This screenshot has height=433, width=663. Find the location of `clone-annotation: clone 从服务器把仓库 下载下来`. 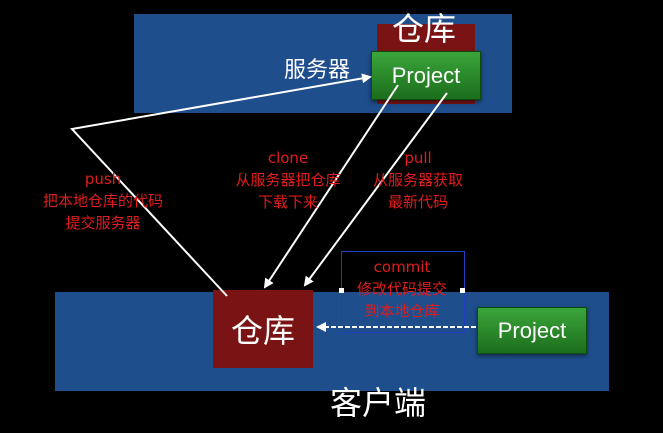

clone-annotation: clone 从服务器把仓库 下载下来 is located at coordinates (288, 180).